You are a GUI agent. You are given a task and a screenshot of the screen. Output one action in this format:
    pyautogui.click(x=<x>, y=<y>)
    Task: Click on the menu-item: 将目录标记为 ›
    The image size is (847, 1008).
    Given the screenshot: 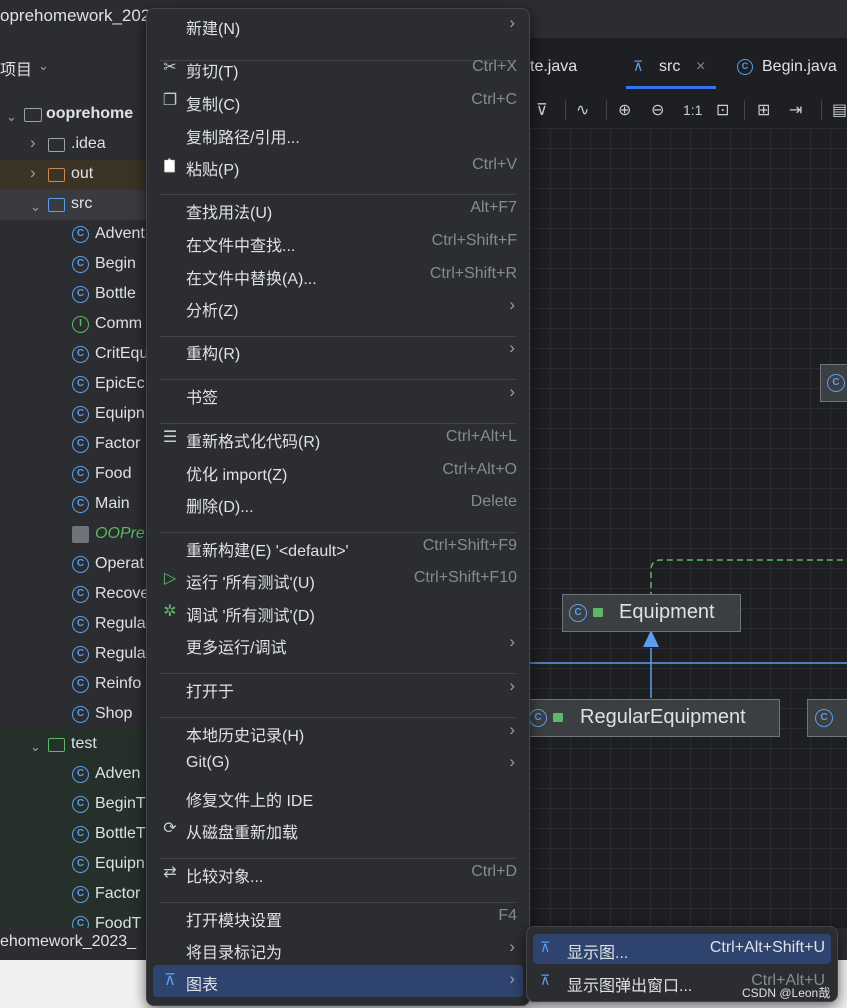 What is the action you would take?
    pyautogui.click(x=338, y=949)
    